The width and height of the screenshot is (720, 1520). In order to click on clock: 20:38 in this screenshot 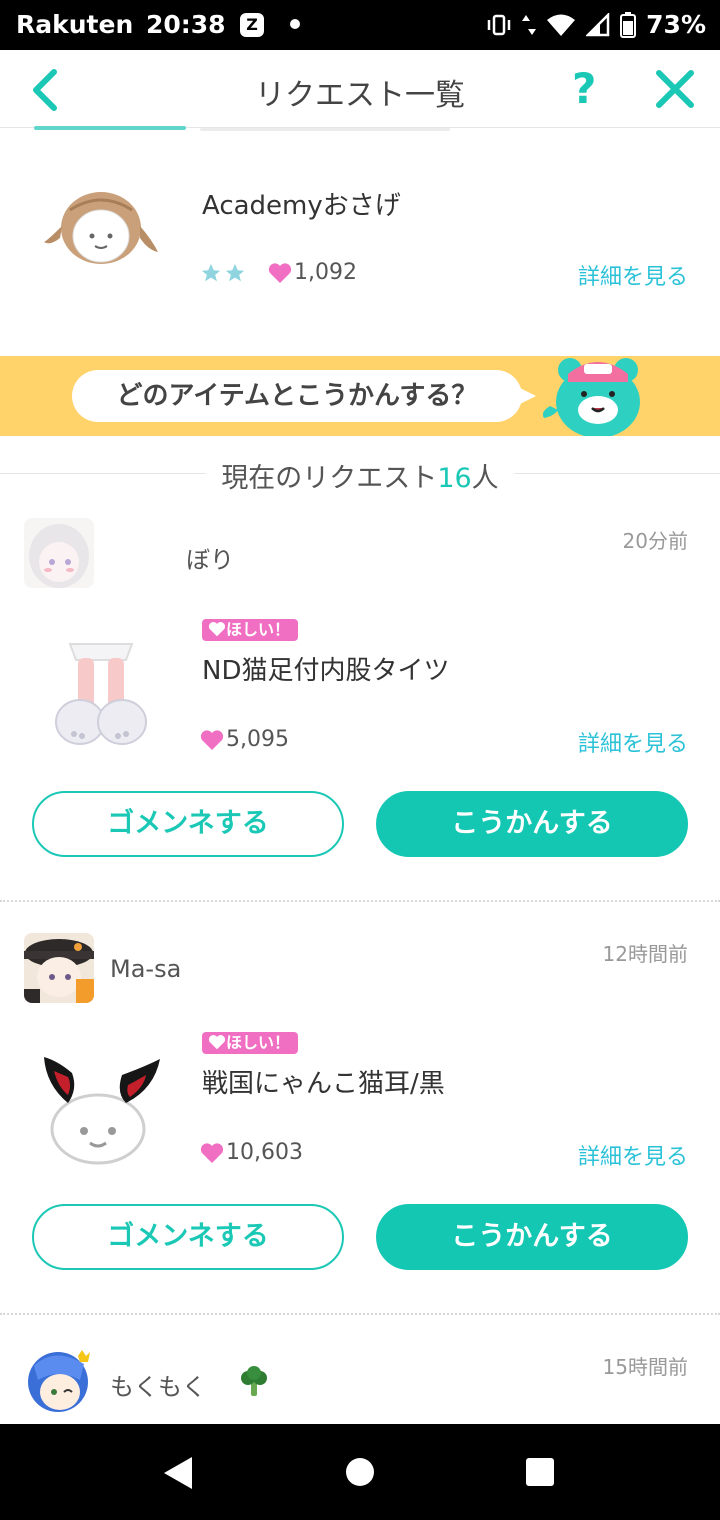, I will do `click(186, 24)`.